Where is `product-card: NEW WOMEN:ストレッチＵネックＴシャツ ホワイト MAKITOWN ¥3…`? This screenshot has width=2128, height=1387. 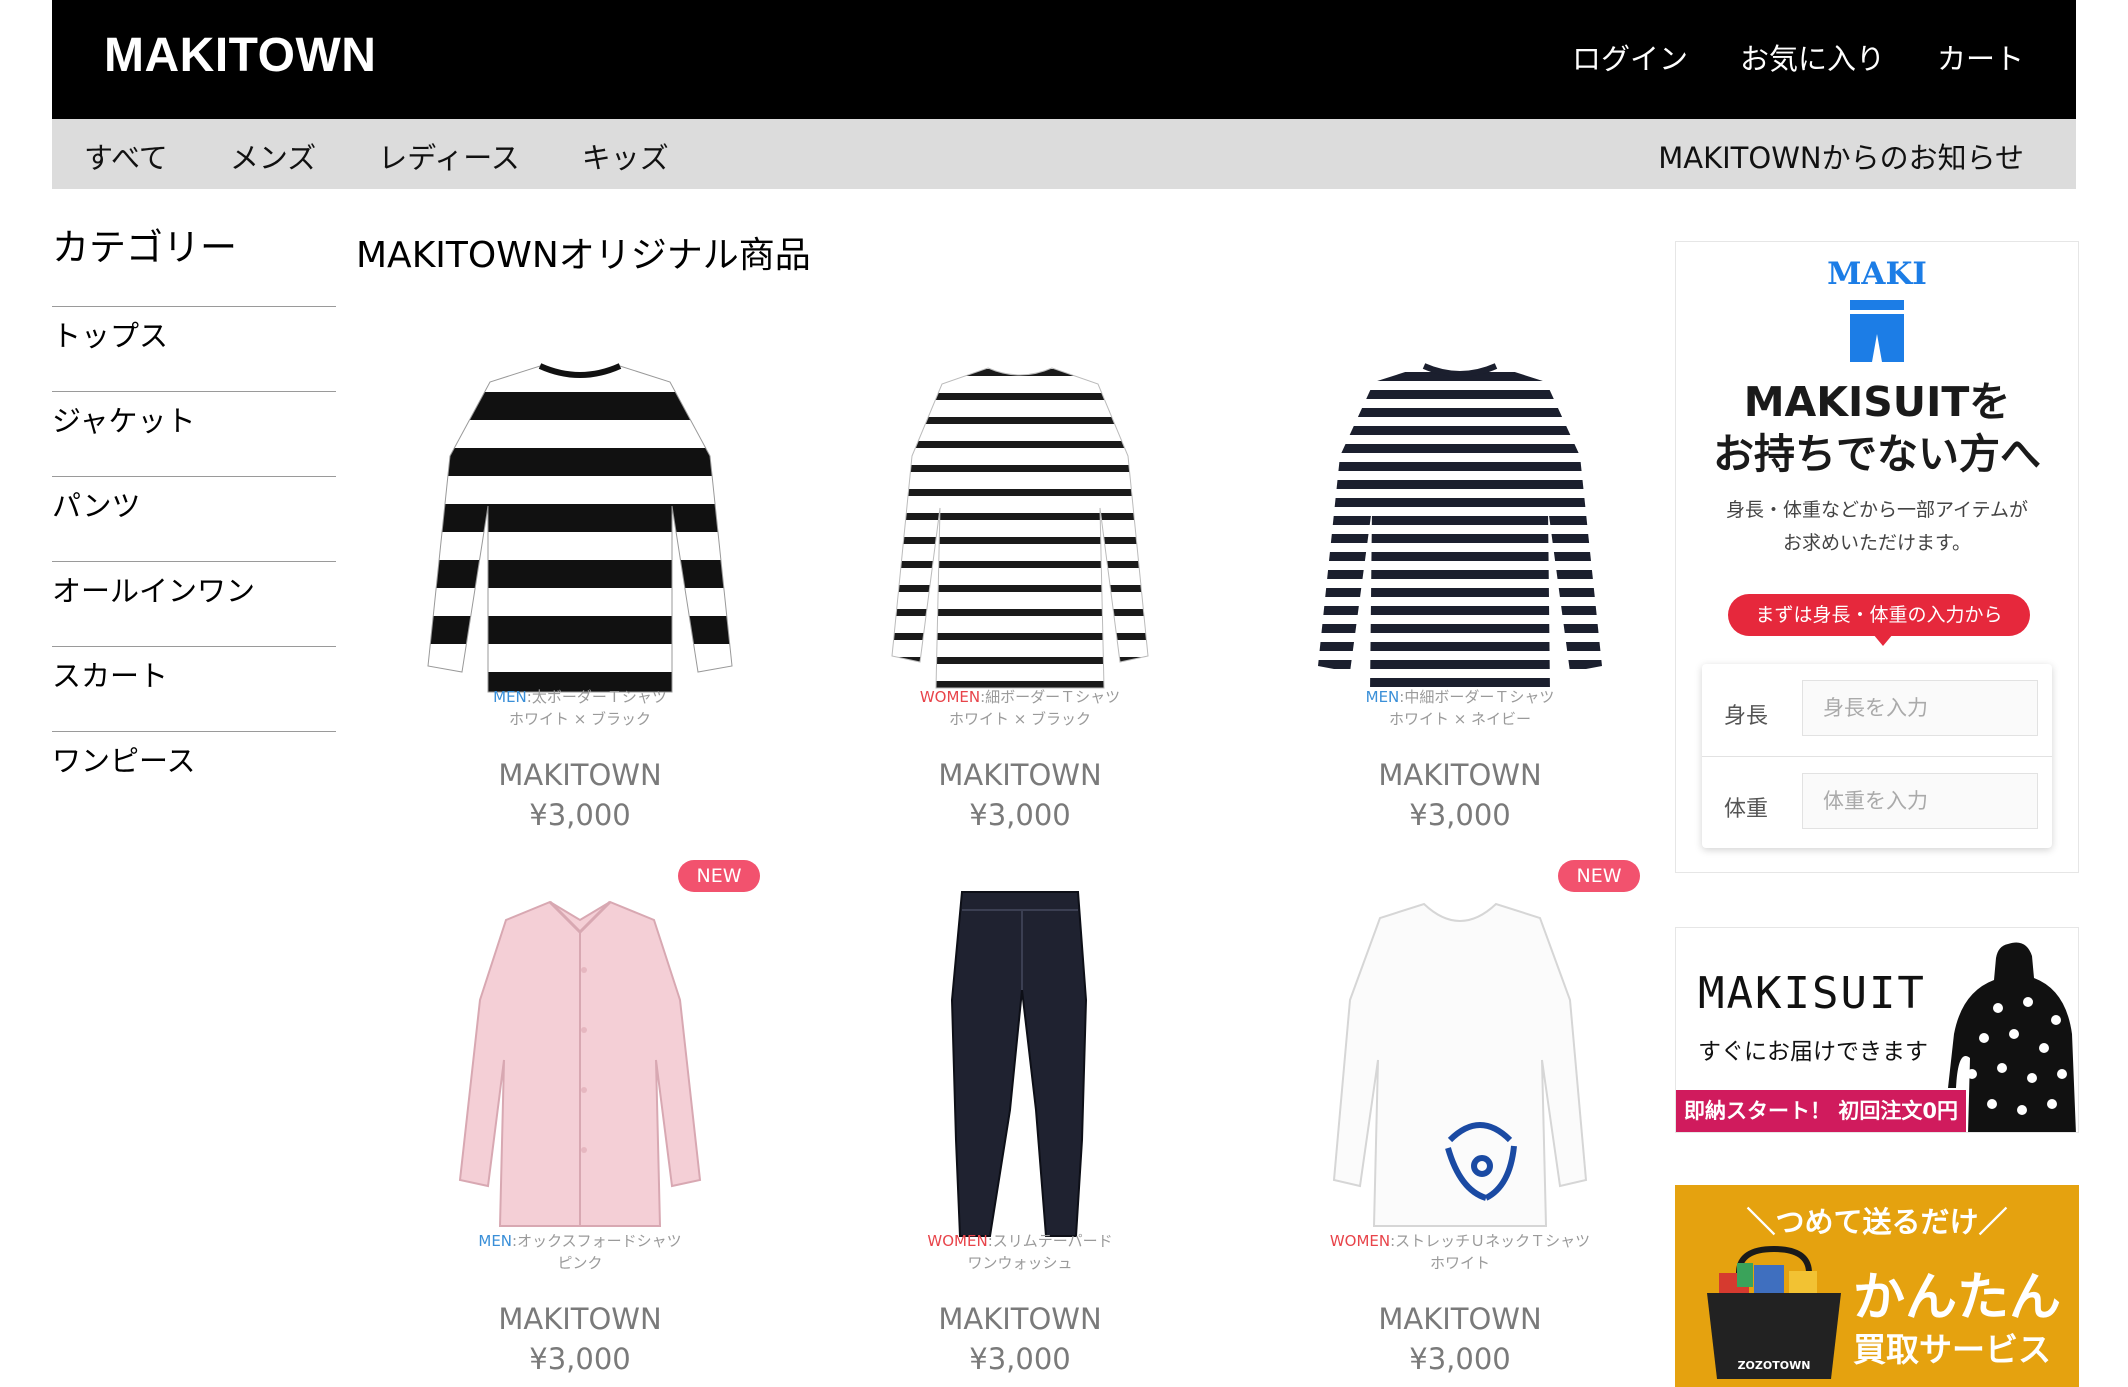 product-card: NEW WOMEN:ストレッチＵネックＴシャツ ホワイト MAKITOWN ¥3… is located at coordinates (1460, 1122).